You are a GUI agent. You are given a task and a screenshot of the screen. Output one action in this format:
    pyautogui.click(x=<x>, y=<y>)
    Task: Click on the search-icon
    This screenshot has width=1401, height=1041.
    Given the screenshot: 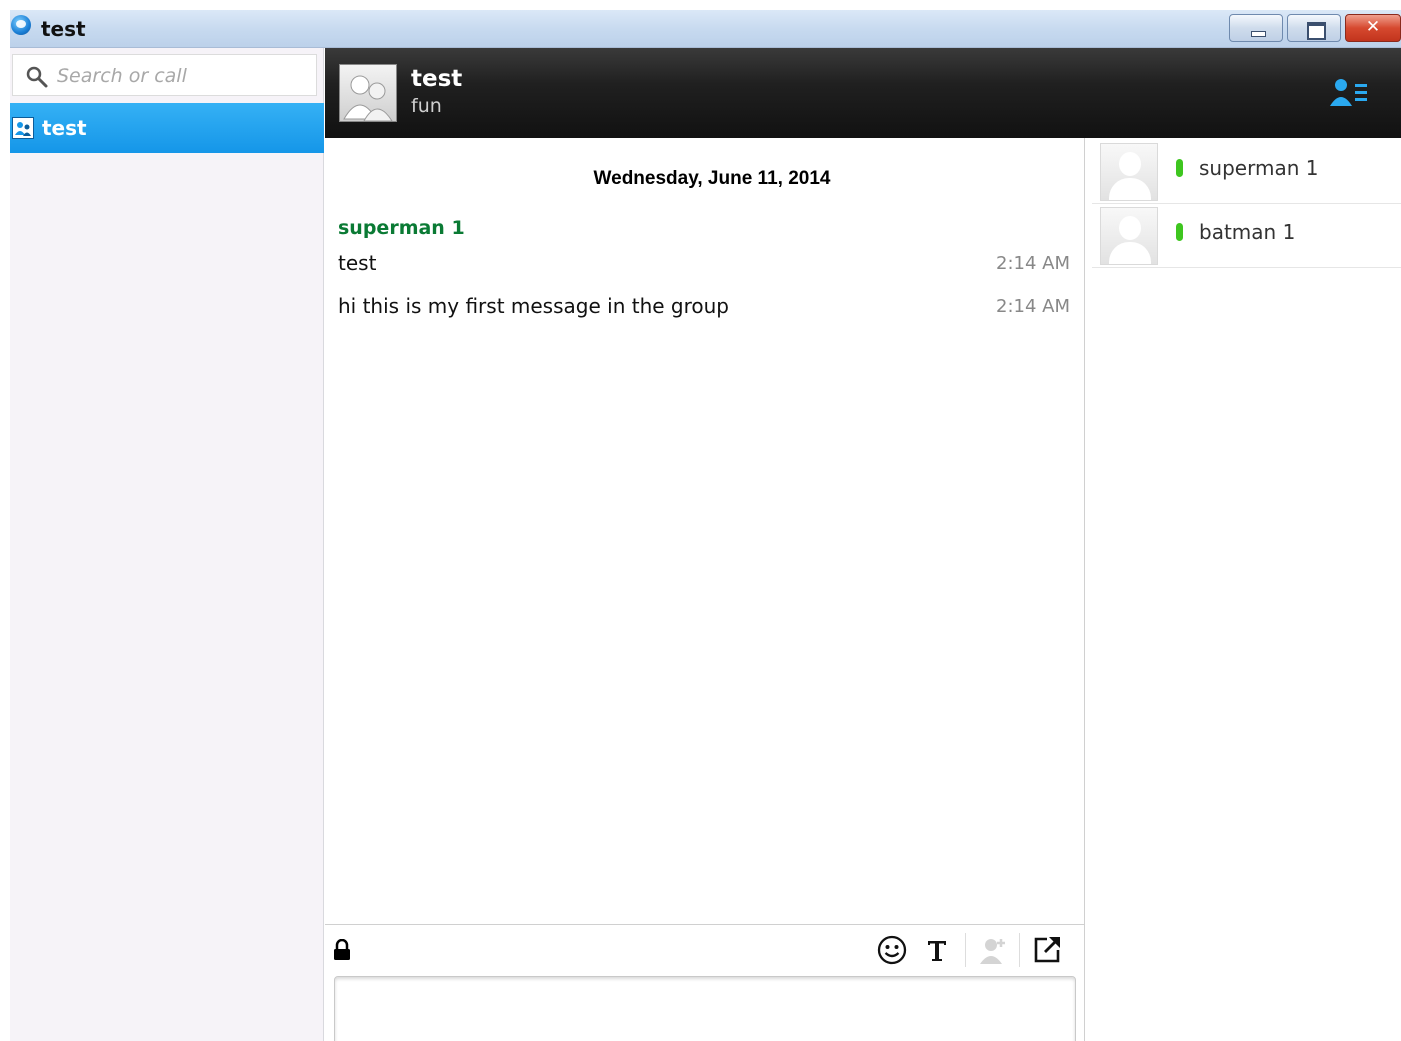 What is the action you would take?
    pyautogui.click(x=37, y=77)
    